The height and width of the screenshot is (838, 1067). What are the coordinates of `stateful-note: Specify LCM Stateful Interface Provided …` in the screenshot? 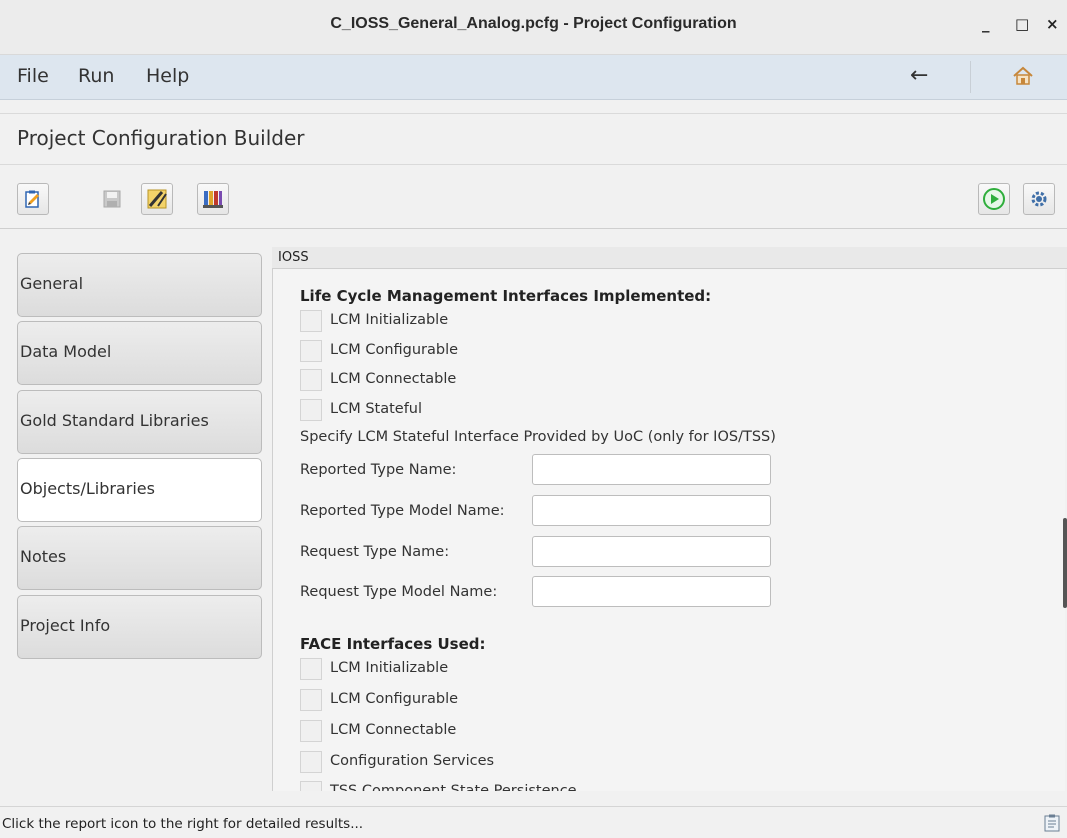 It's located at (538, 437).